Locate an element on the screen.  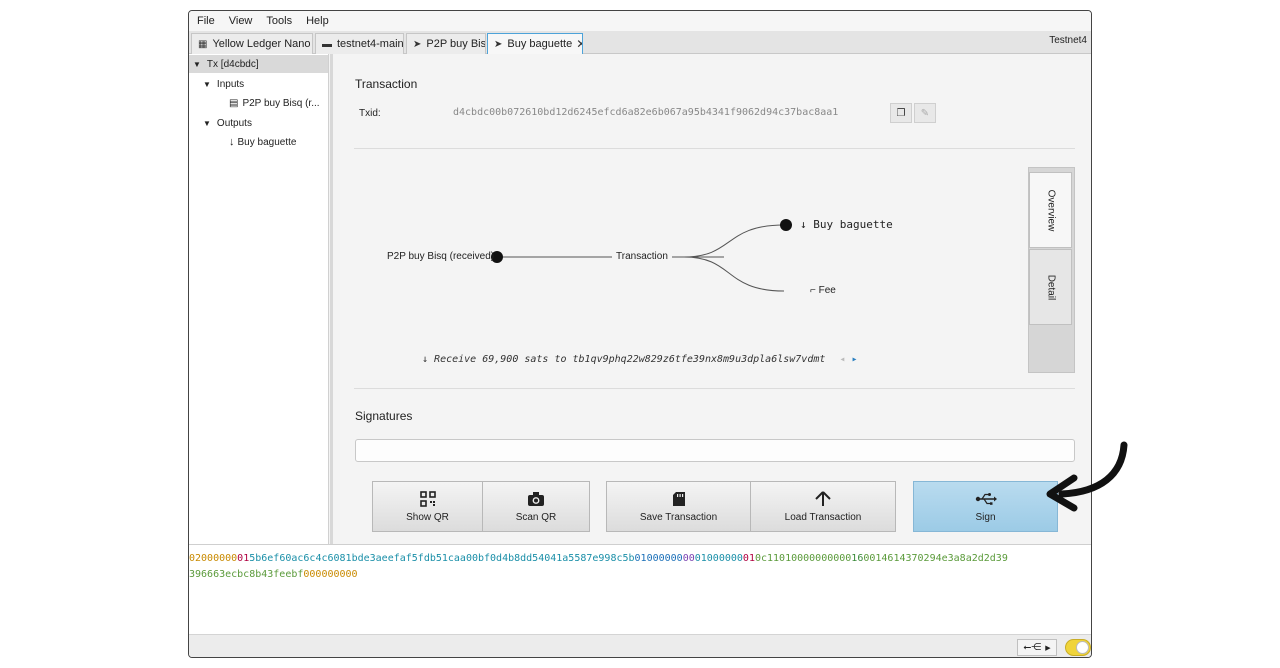
usb-icon: ⭠⋲ is located at coordinates (1032, 647).